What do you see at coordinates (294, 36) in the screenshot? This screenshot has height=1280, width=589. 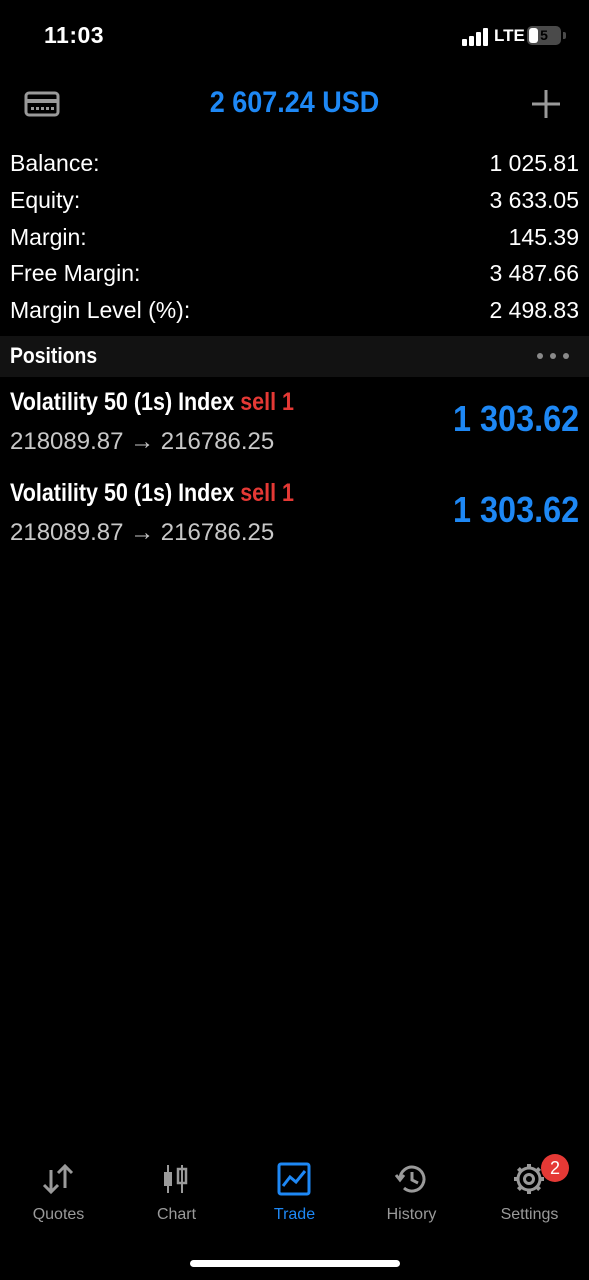 I see `status-bar: 11:03 LTE 5` at bounding box center [294, 36].